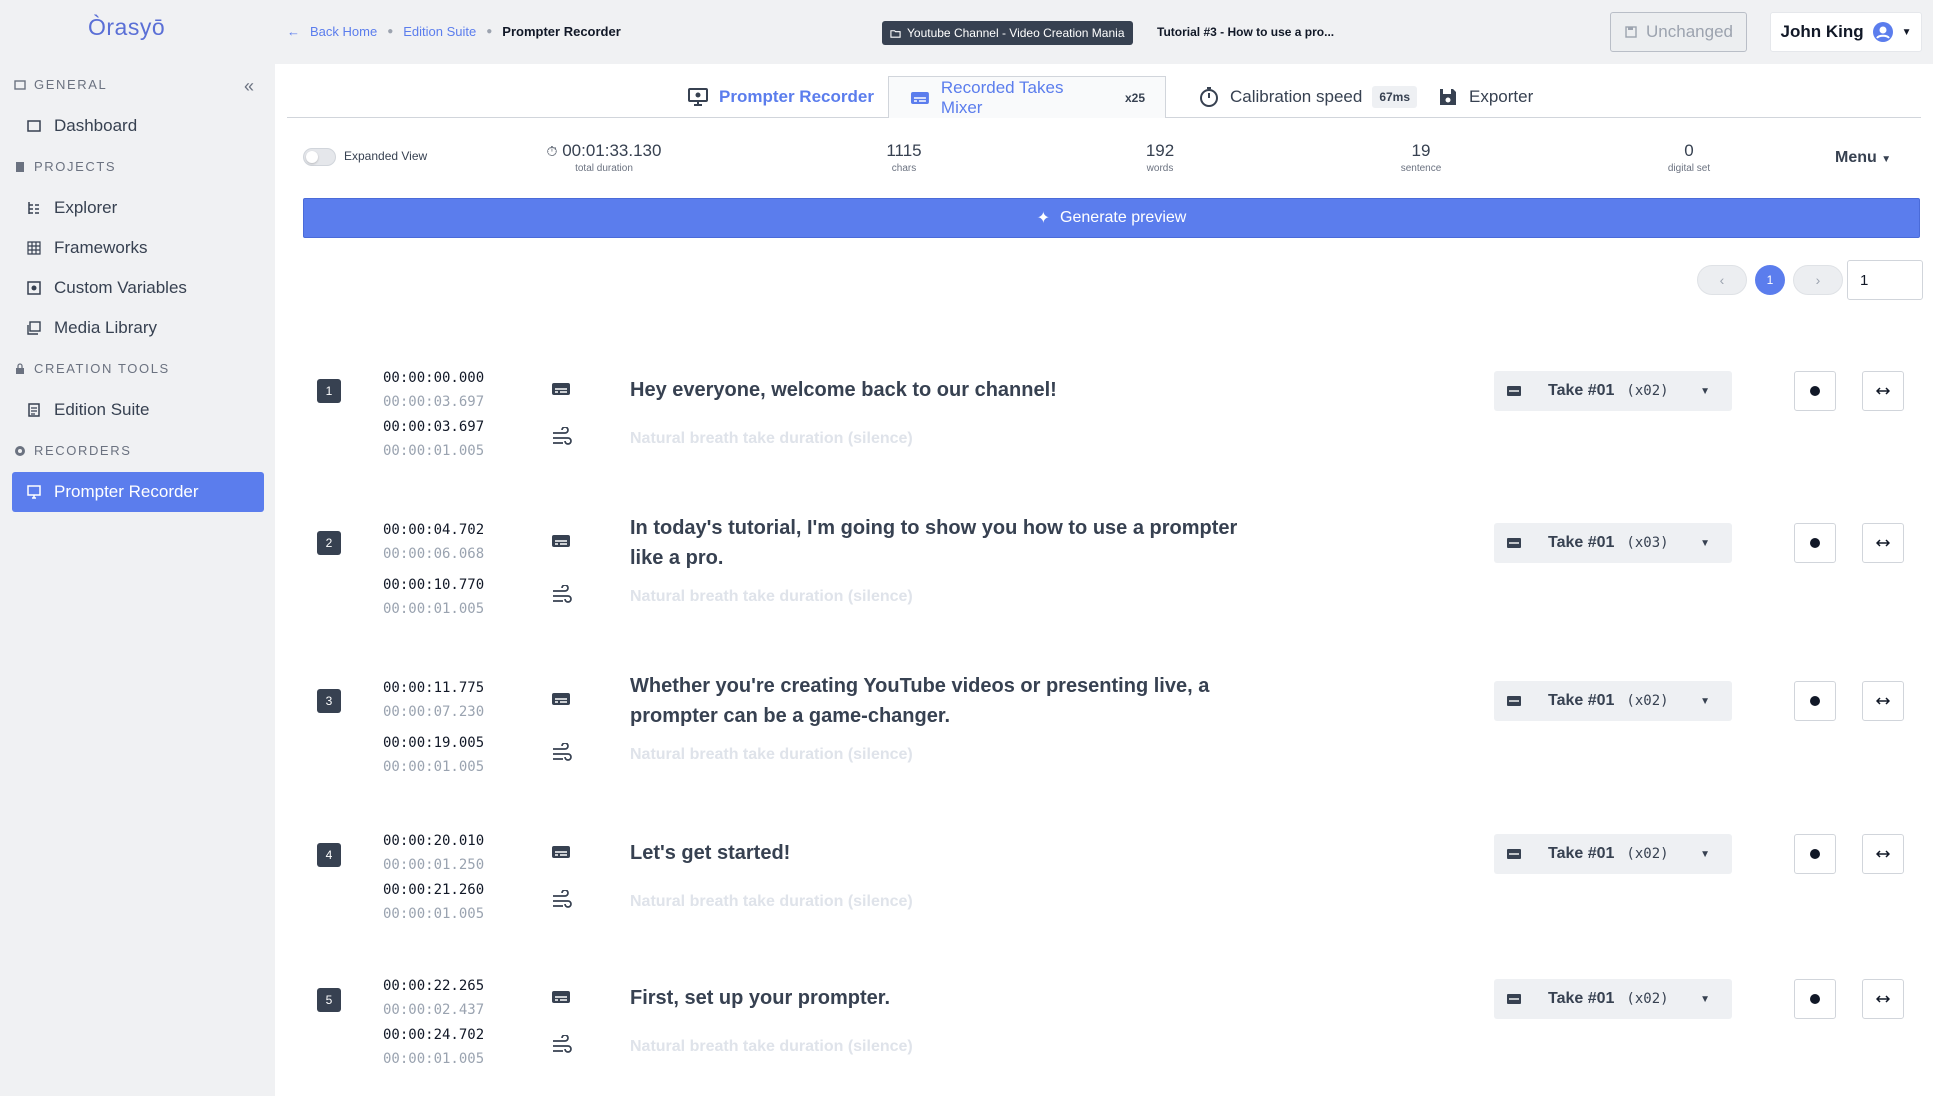  What do you see at coordinates (950, 998) in the screenshot?
I see `script-line: First, set up your prompter.` at bounding box center [950, 998].